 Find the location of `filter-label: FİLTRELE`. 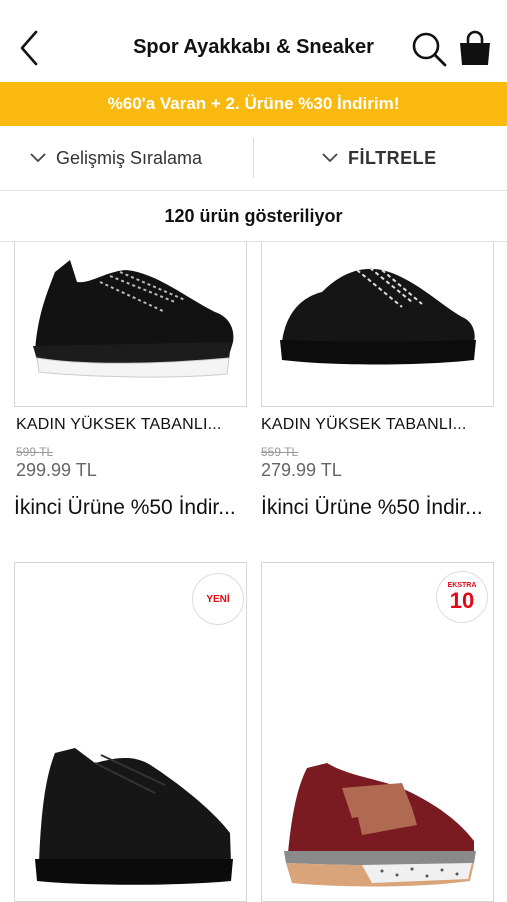

filter-label: FİLTRELE is located at coordinates (392, 157).